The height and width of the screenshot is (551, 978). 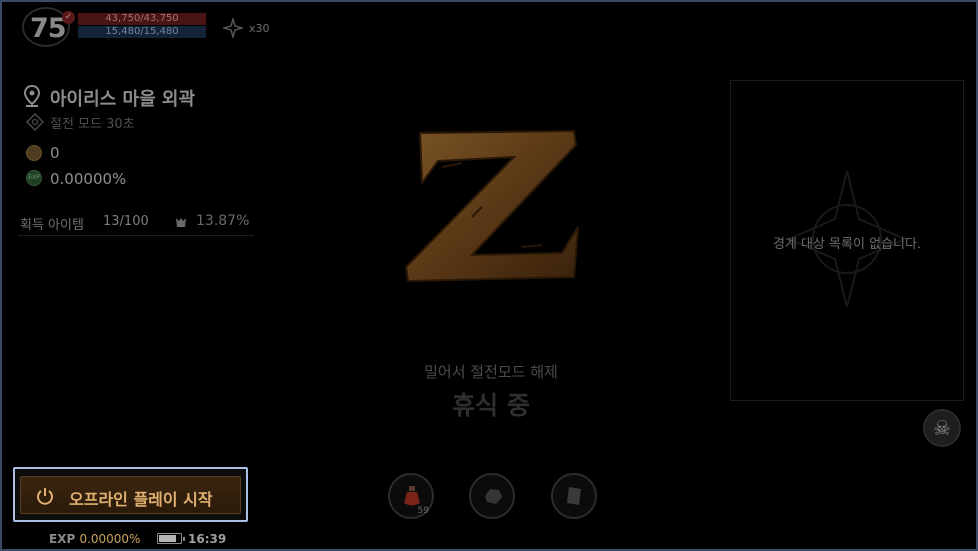 I want to click on stone-icon, so click(x=493, y=496).